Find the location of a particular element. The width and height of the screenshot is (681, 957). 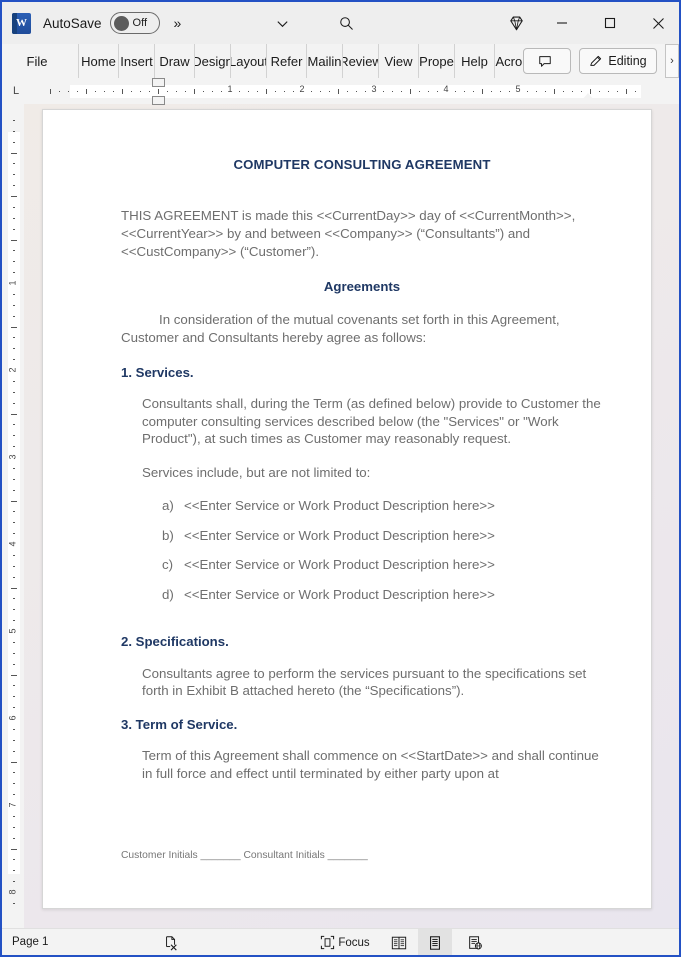

print-layout-icon is located at coordinates (435, 942).